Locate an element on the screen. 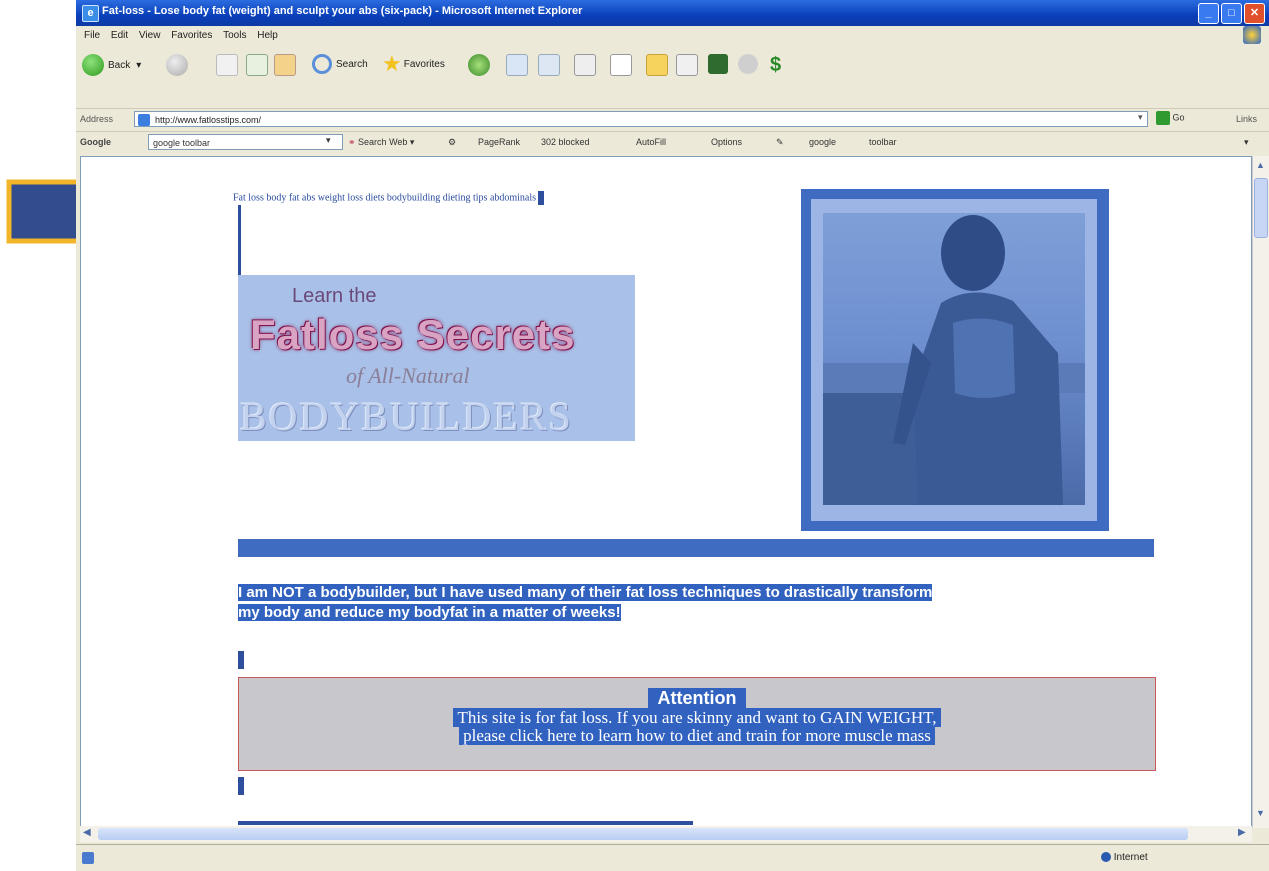  horizontal-scrollbar: ◀ ▶ is located at coordinates (666, 834).